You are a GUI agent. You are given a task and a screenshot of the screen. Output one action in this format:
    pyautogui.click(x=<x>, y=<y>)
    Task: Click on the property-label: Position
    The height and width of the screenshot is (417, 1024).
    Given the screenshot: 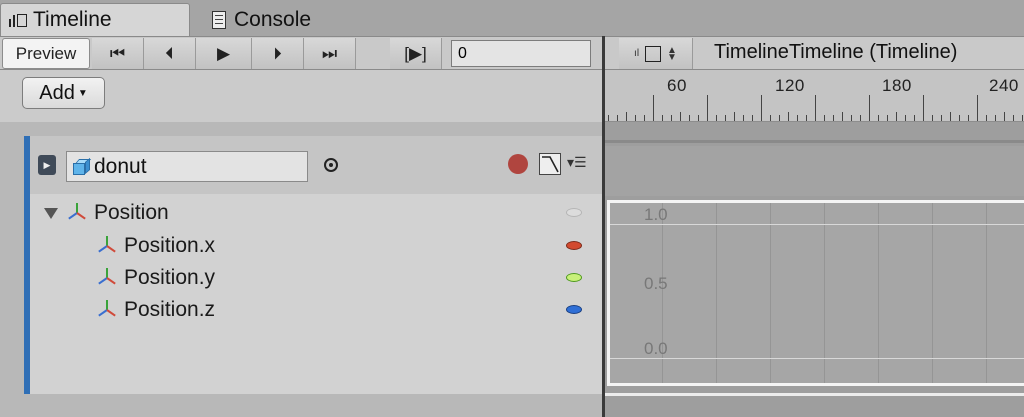 What is the action you would take?
    pyautogui.click(x=131, y=212)
    